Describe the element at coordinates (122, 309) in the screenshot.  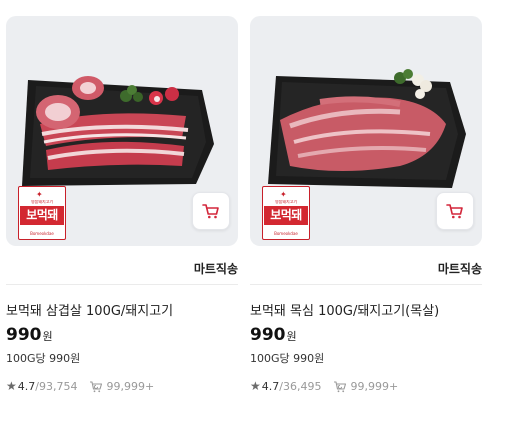
I see `product-title: 보먹돼 삼겹살 100G/돼지고기` at that location.